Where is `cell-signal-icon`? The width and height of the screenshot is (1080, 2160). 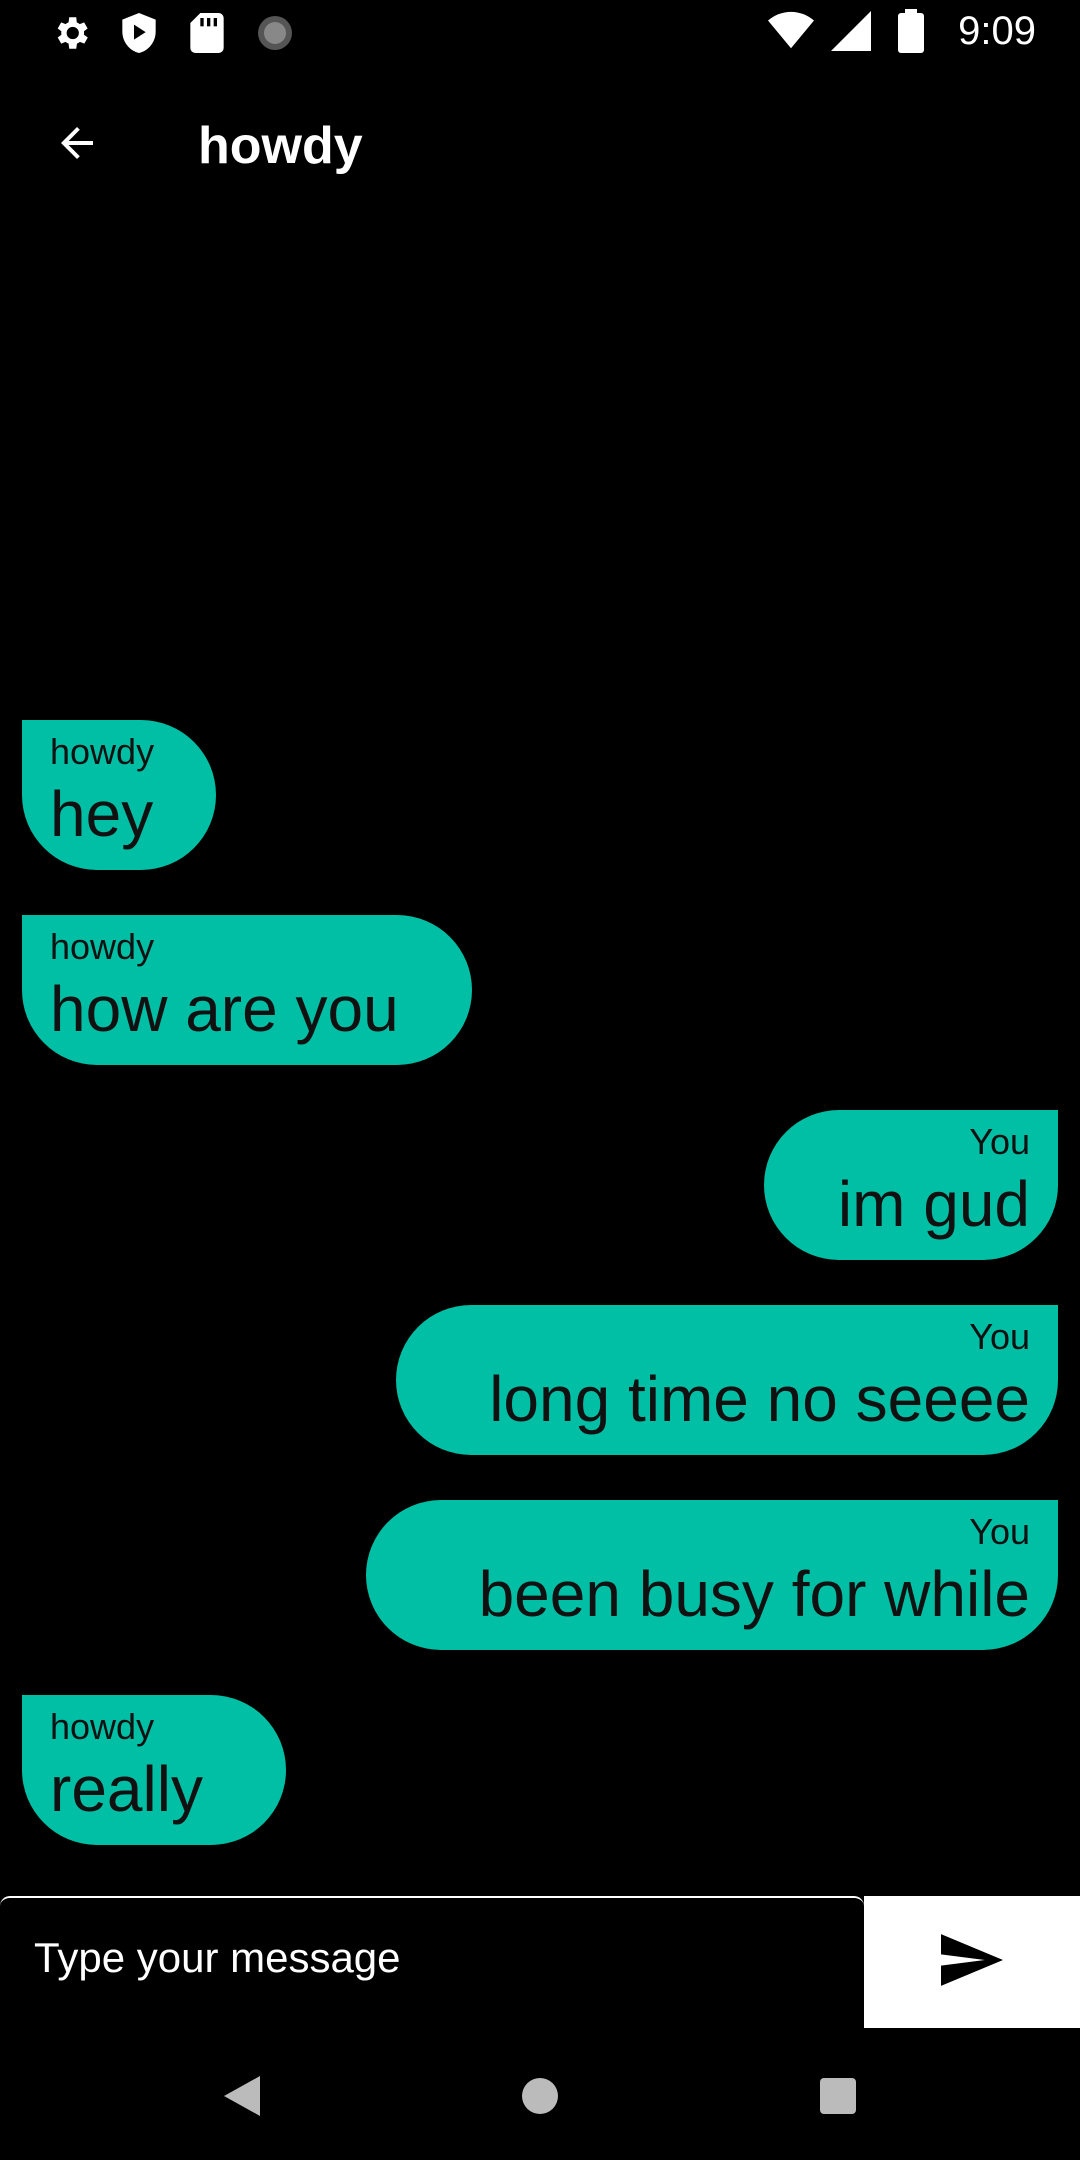
cell-signal-icon is located at coordinates (851, 31).